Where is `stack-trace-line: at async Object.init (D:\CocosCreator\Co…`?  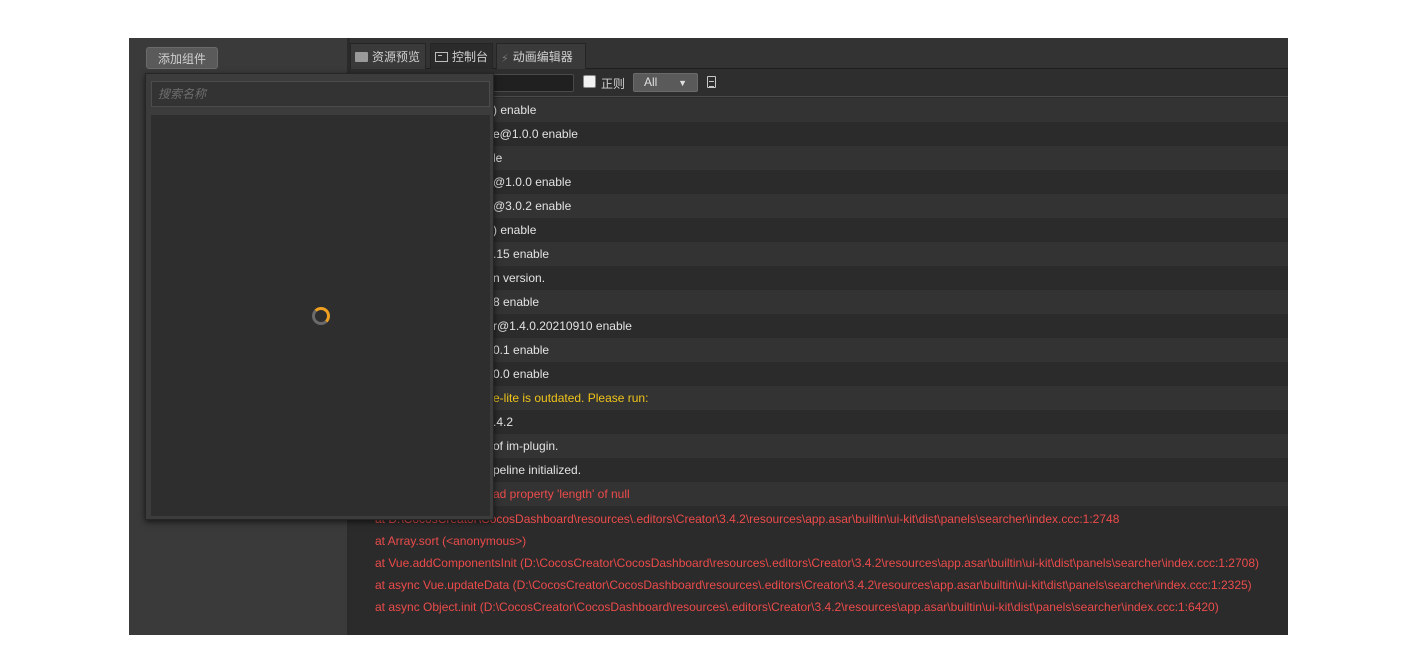 stack-trace-line: at async Object.init (D:\CocosCreator\Co… is located at coordinates (819, 607).